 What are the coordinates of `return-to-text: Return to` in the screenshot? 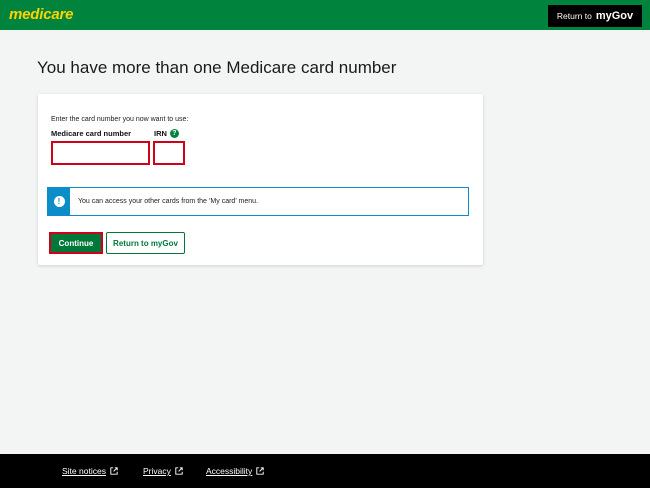 It's located at (574, 16).